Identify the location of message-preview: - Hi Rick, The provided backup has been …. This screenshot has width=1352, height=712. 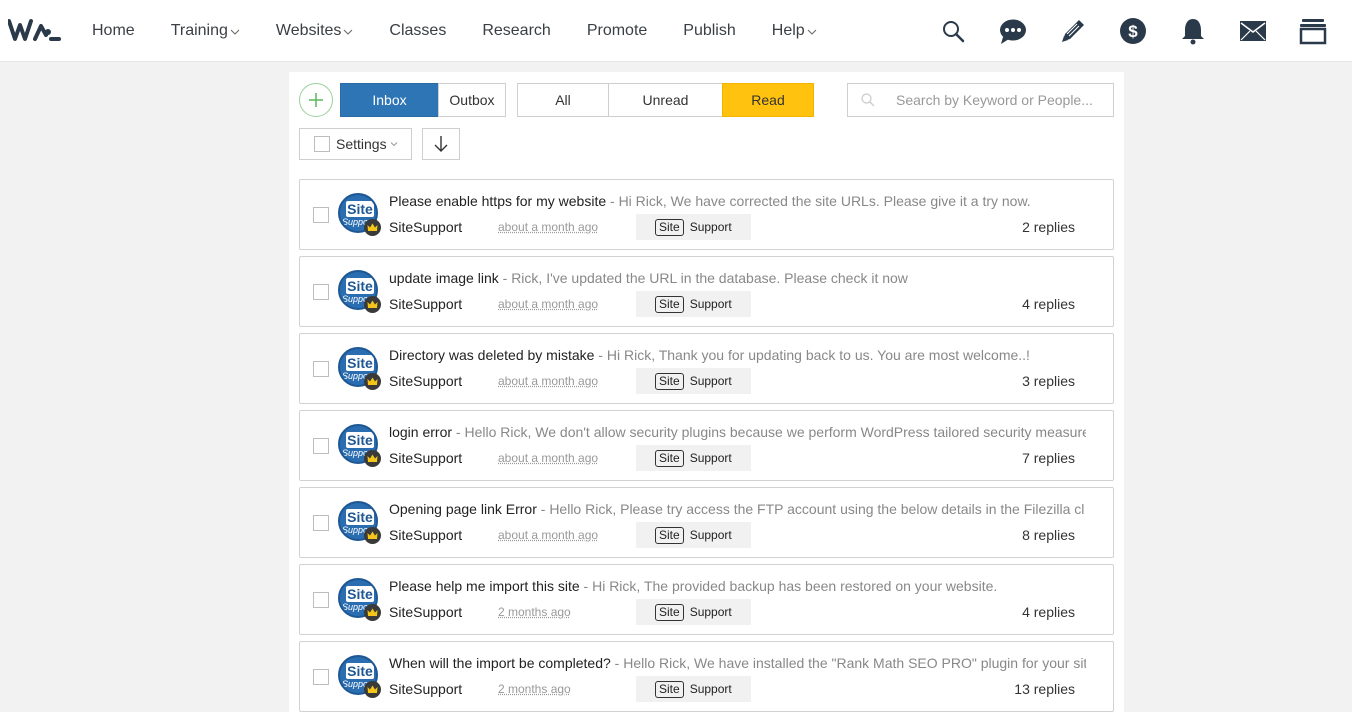
(788, 586).